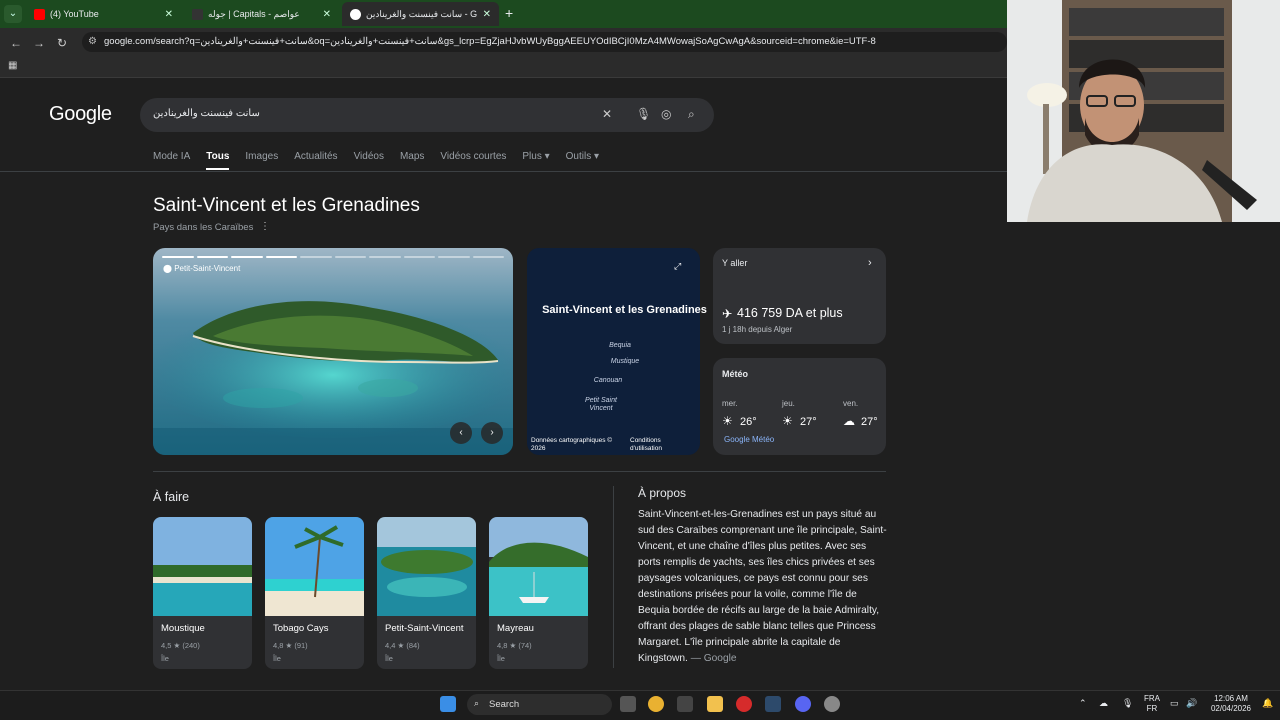  Describe the element at coordinates (1083, 703) in the screenshot. I see `chevron-up-icon: ⌃` at that location.